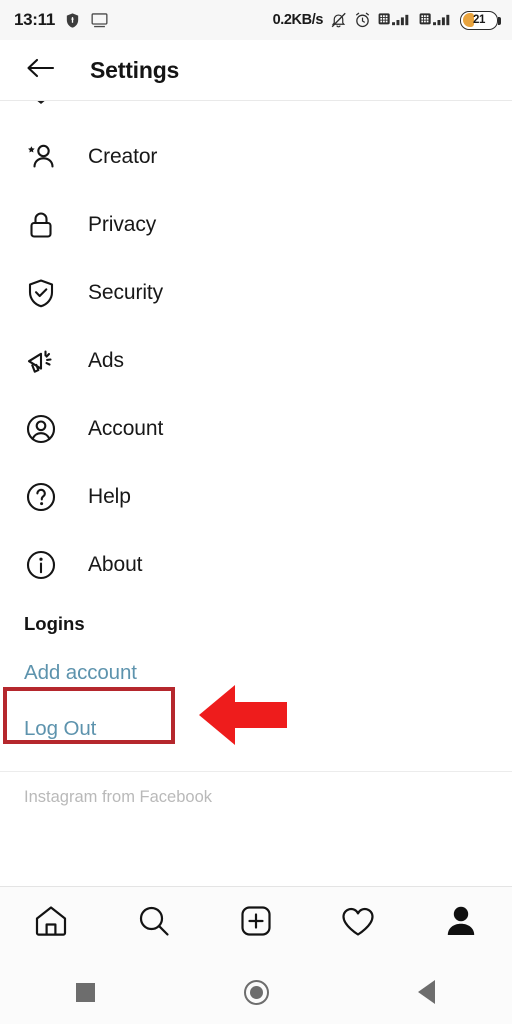 This screenshot has width=512, height=1024. I want to click on settings-item-security: Security, so click(256, 293).